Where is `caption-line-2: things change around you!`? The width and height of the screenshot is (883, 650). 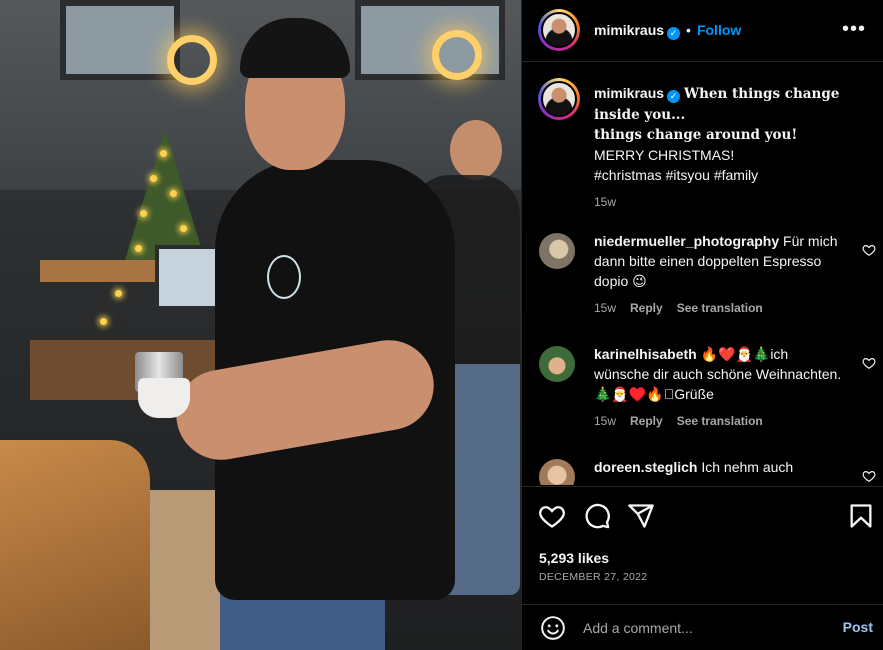 caption-line-2: things change around you! is located at coordinates (696, 135).